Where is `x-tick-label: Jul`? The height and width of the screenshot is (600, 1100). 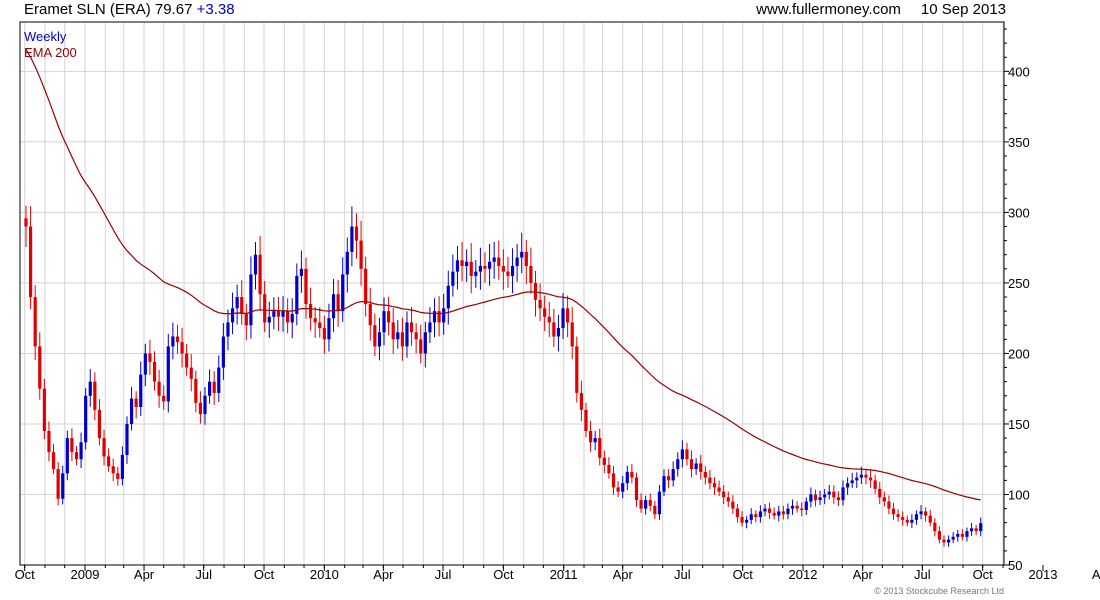 x-tick-label: Jul is located at coordinates (443, 574).